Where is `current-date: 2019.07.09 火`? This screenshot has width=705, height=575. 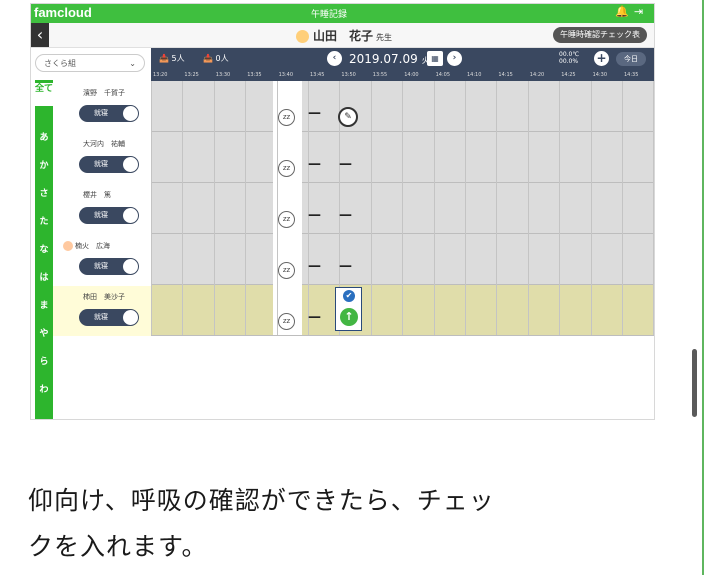 current-date: 2019.07.09 火 is located at coordinates (389, 59).